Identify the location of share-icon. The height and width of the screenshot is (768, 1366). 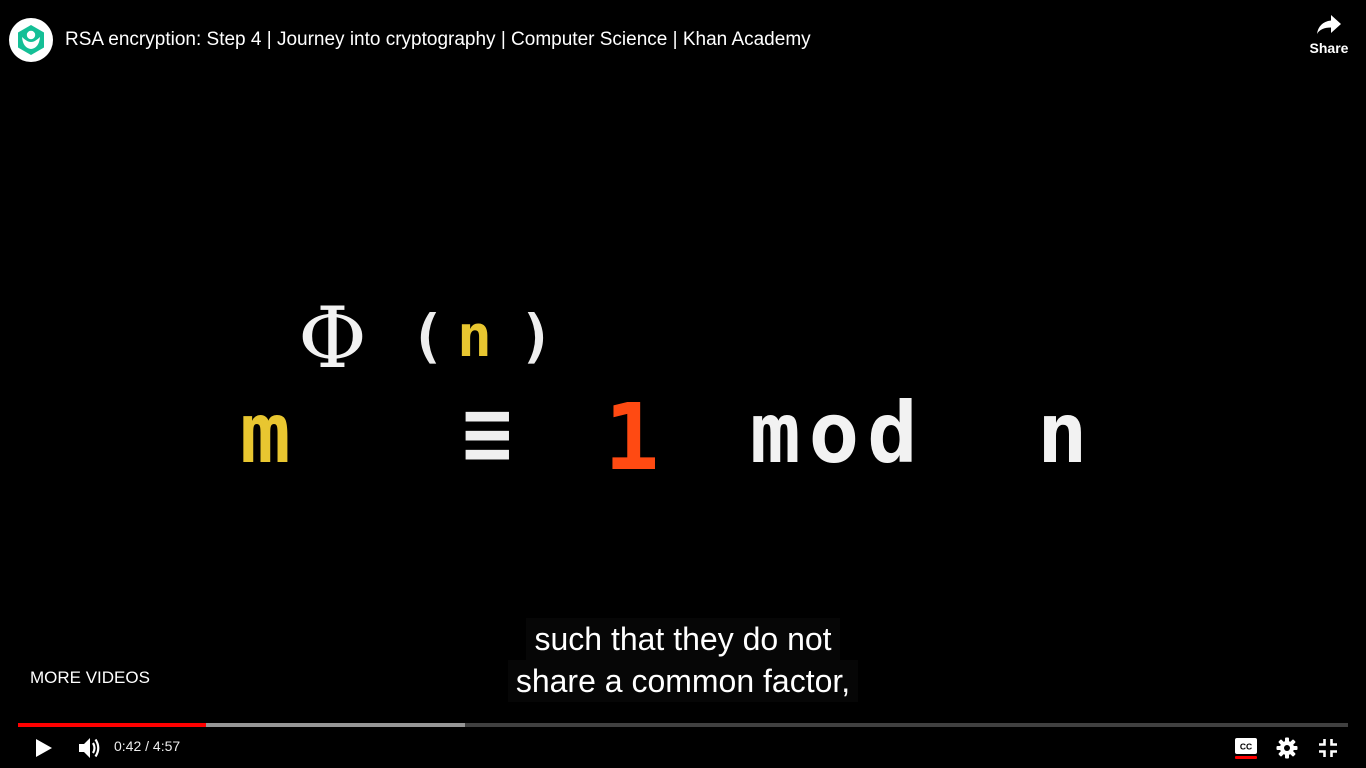
(1329, 24).